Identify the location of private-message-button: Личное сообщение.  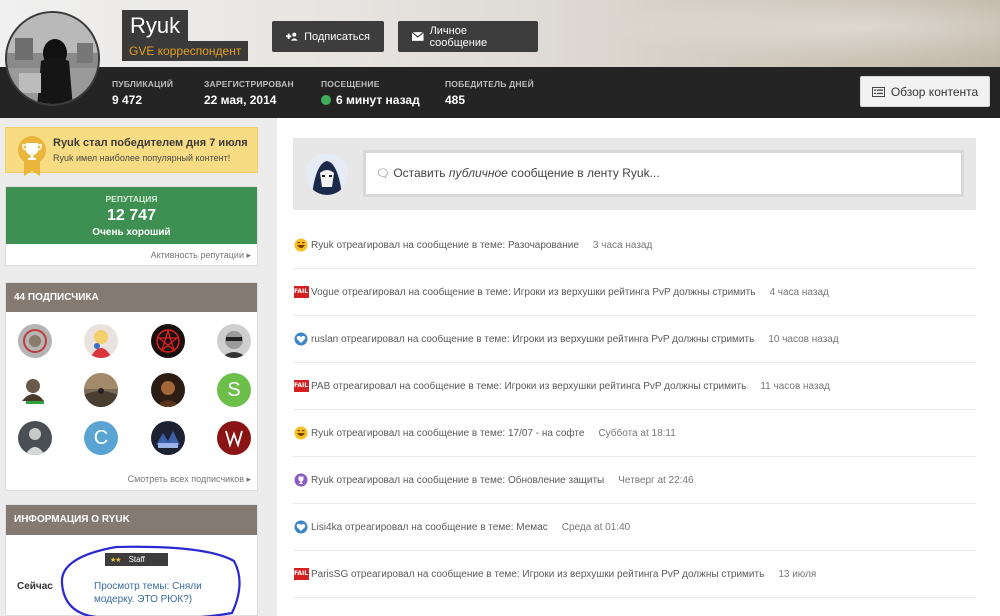
(468, 36).